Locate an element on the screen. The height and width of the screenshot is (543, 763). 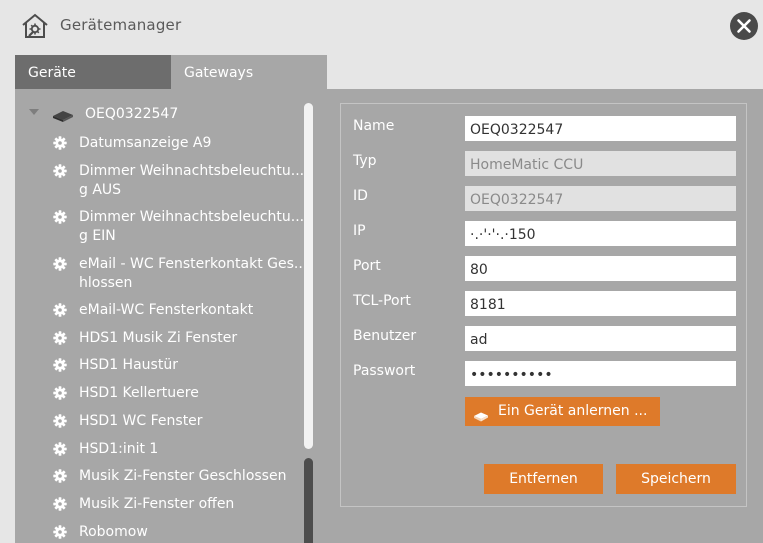
title-bar: Gerätemanager is located at coordinates (381, 26).